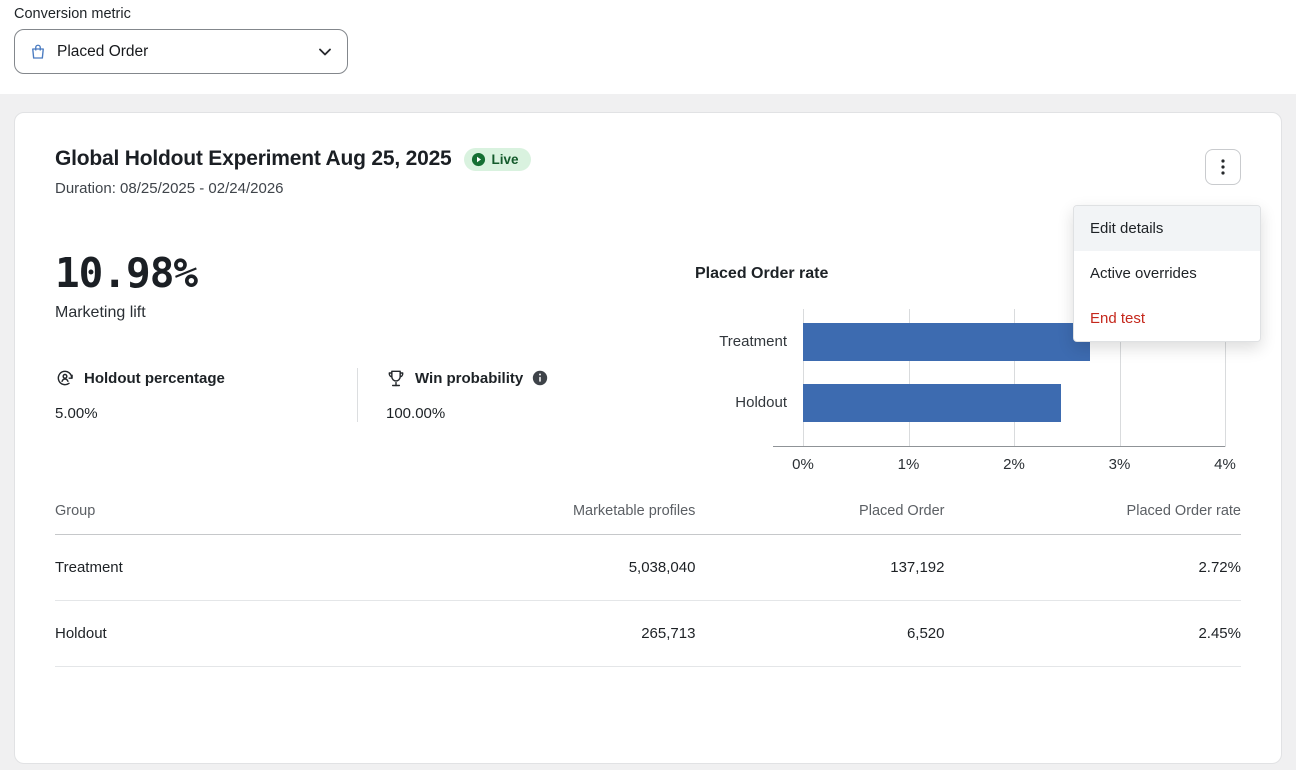 This screenshot has width=1296, height=770. I want to click on chart-axis-ticks: 0% 1% 2% 3% 4%, so click(1014, 462).